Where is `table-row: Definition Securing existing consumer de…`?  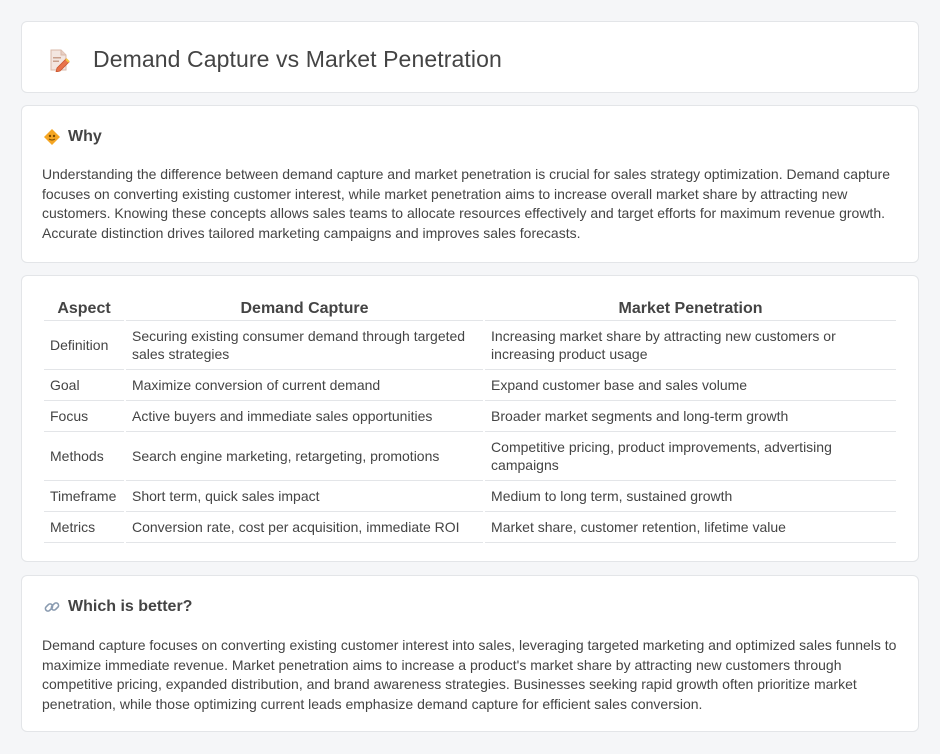
table-row: Definition Securing existing consumer de… is located at coordinates (470, 345).